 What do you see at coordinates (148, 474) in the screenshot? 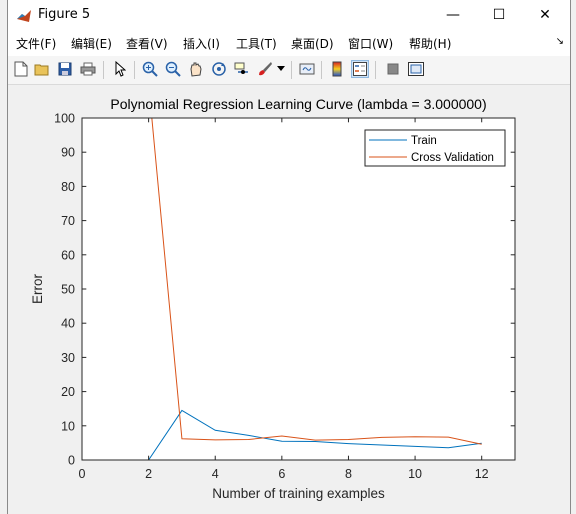
I see `x-tick-label: 2` at bounding box center [148, 474].